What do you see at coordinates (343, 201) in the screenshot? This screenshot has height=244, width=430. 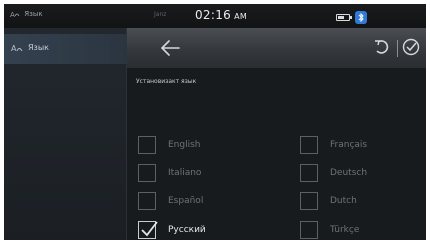 I see `language-label: Dutch` at bounding box center [343, 201].